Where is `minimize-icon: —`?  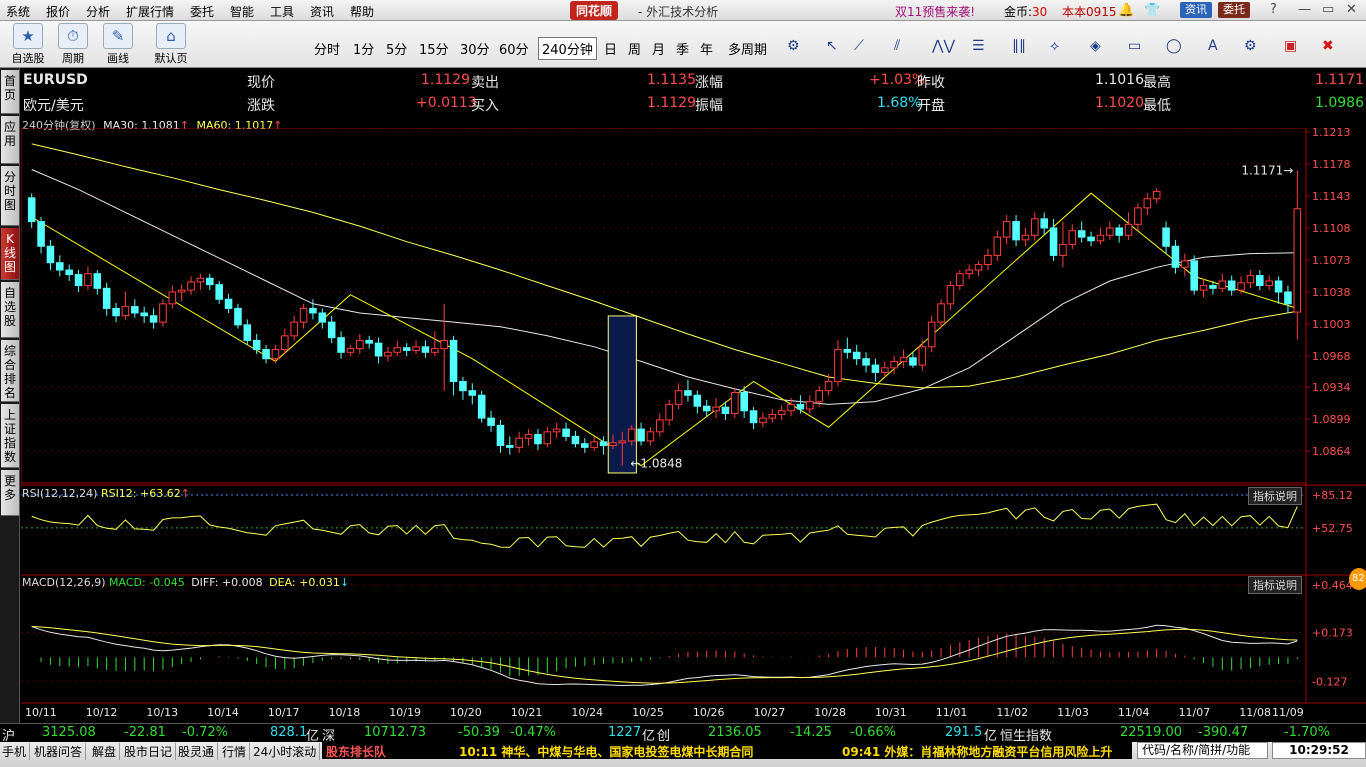
minimize-icon: — is located at coordinates (1304, 9).